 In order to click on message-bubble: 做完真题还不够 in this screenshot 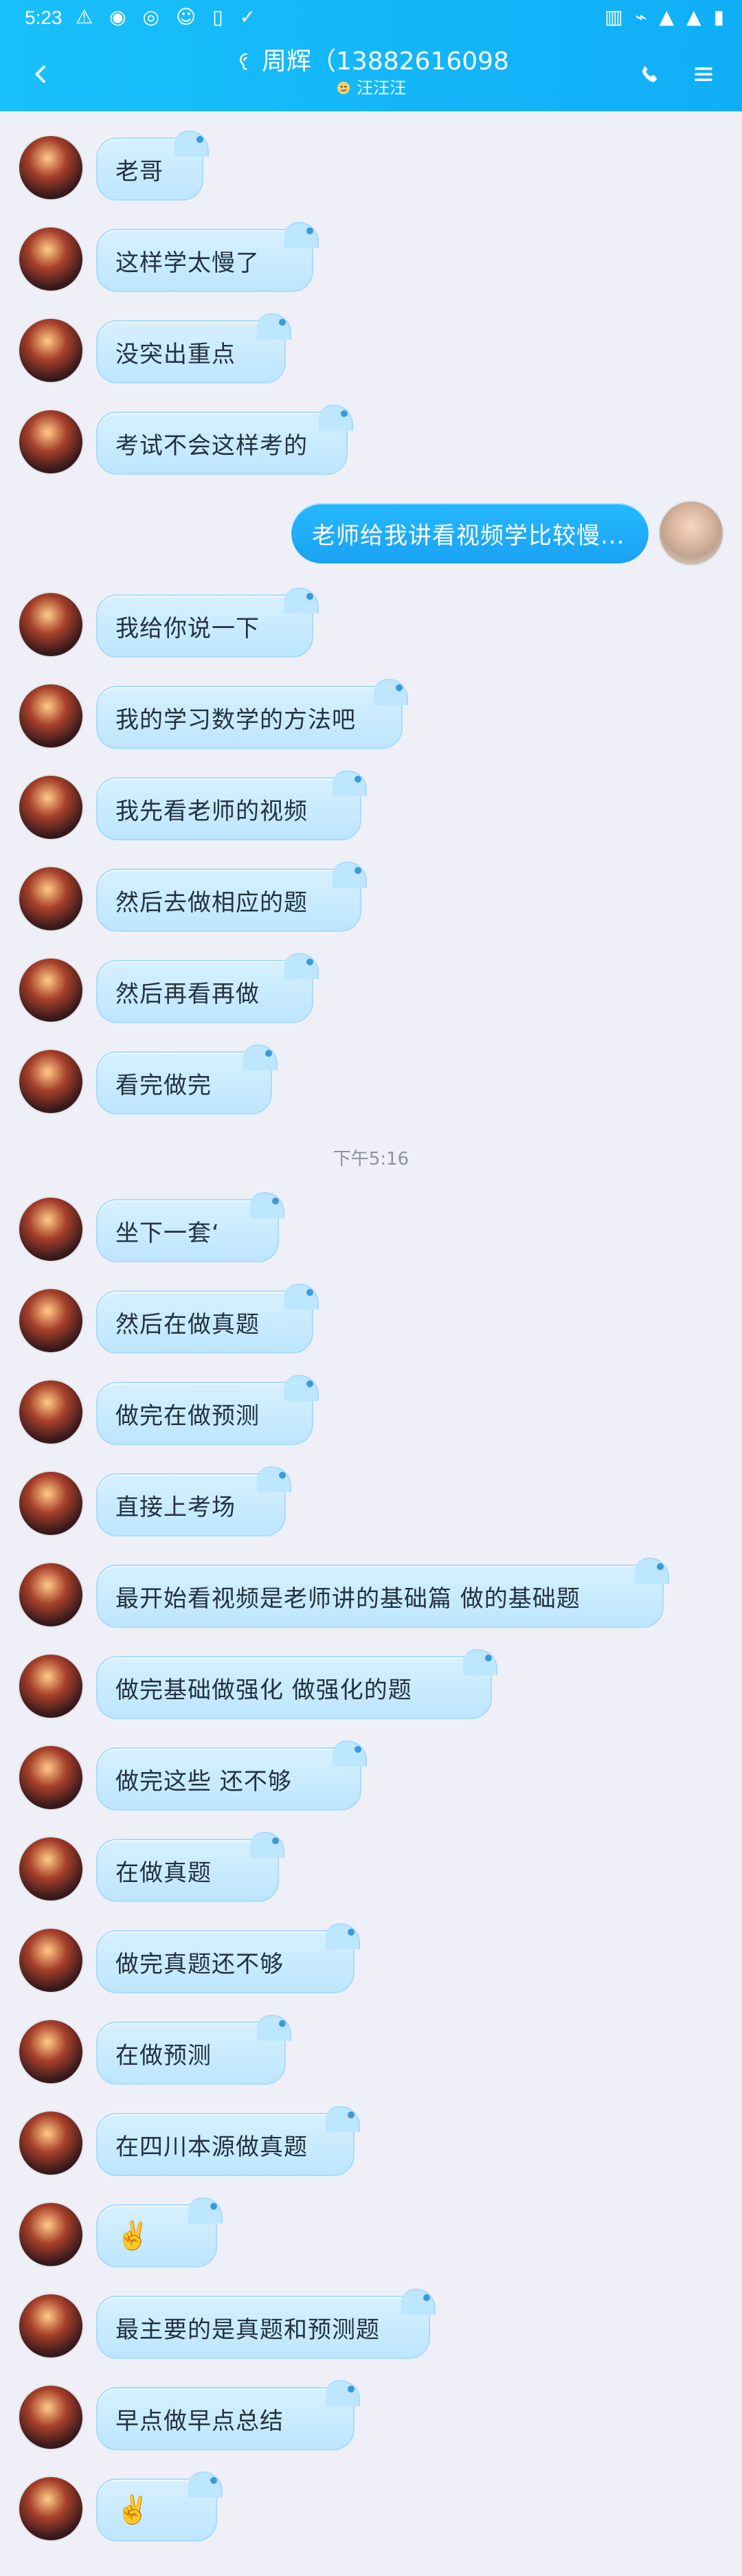, I will do `click(228, 1958)`.